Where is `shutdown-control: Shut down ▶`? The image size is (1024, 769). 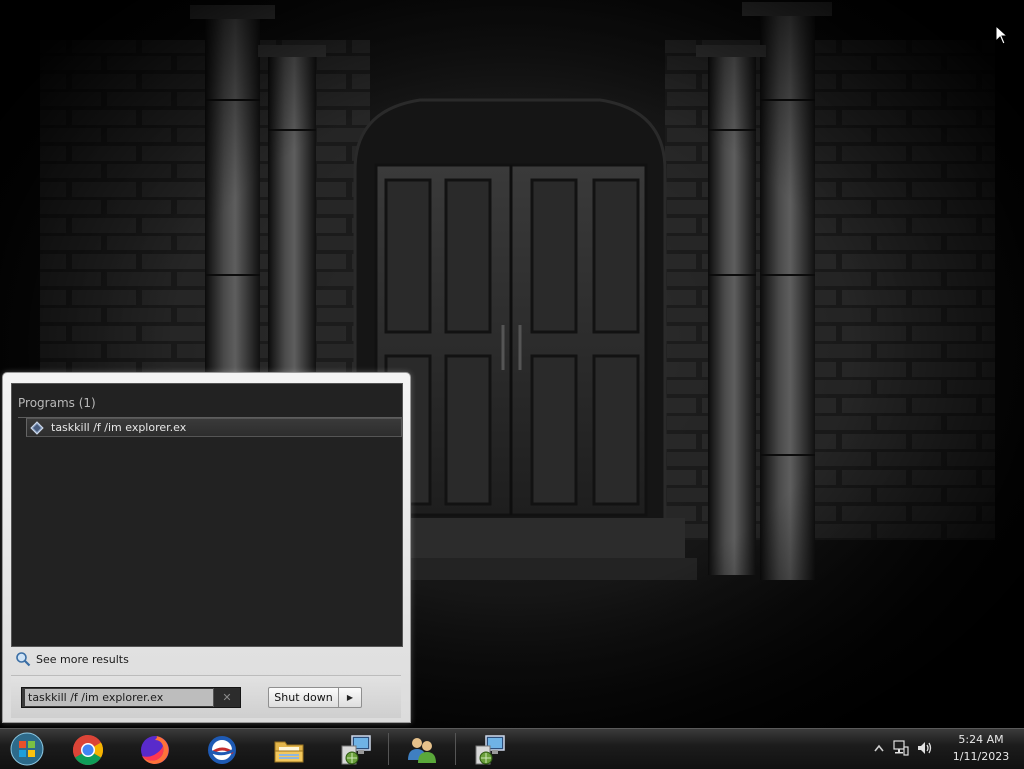 shutdown-control: Shut down ▶ is located at coordinates (315, 697).